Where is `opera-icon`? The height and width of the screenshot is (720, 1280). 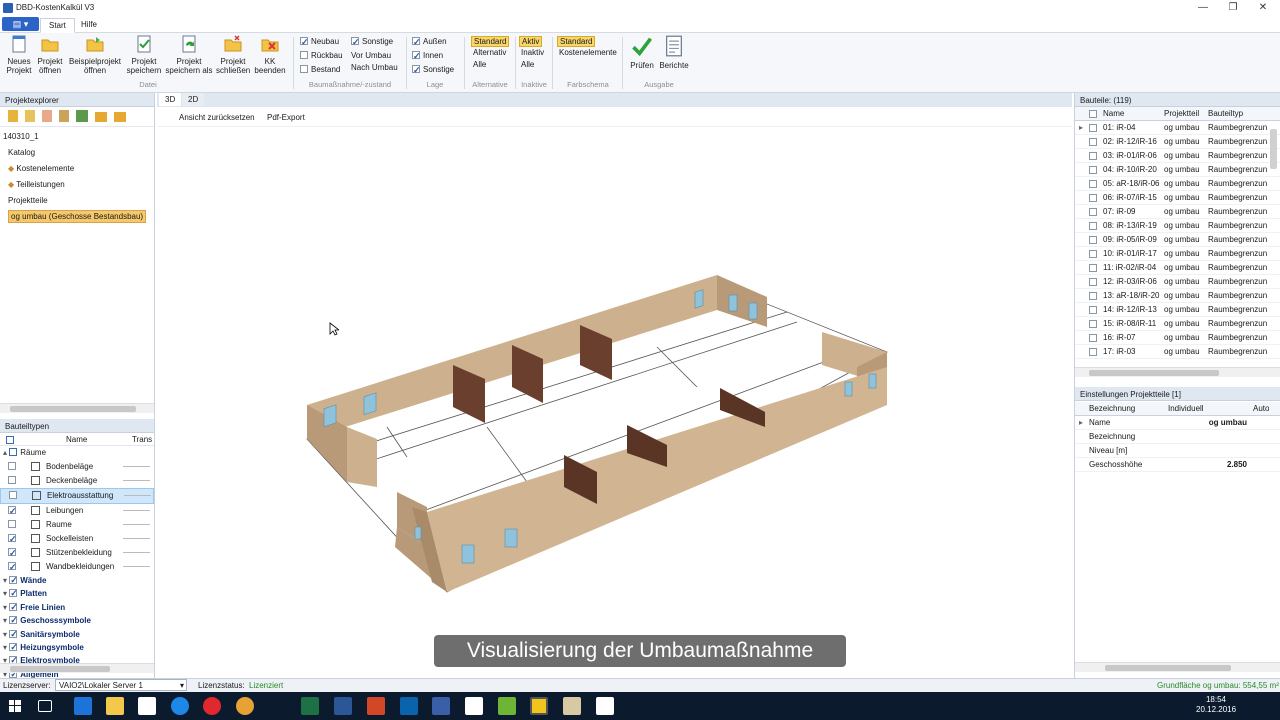
opera-icon is located at coordinates (212, 706).